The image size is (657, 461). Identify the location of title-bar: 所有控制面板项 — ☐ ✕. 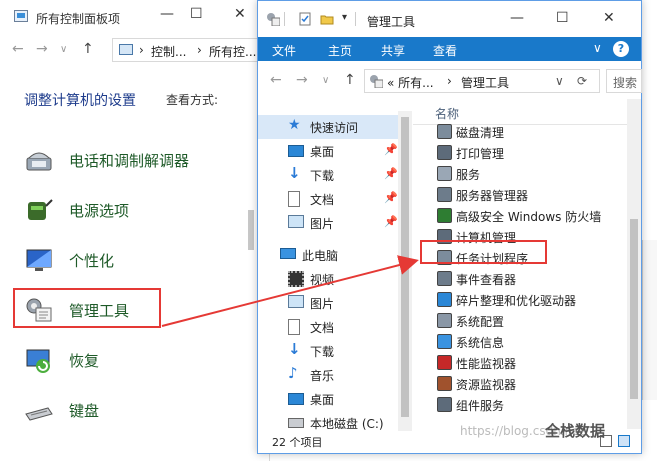
(135, 17).